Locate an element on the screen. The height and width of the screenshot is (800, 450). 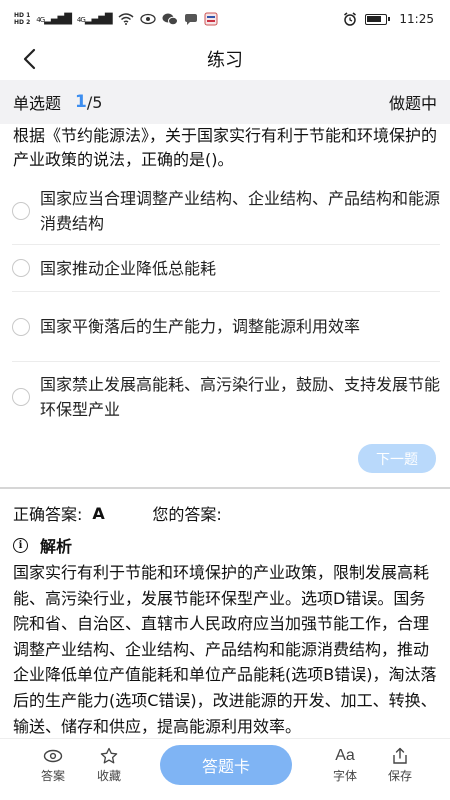
bottom-toolbar: 答案 收藏 答题卡 Aa 字体 保存 is located at coordinates (225, 769).